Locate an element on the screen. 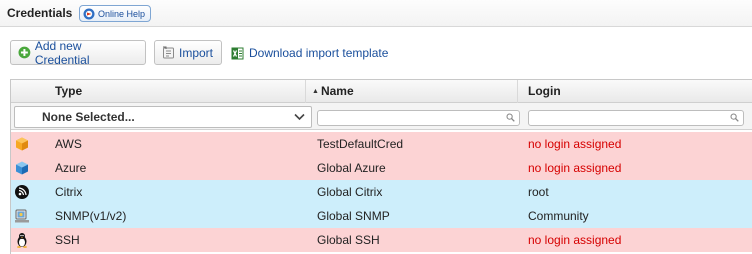 The image size is (752, 254). online-help-button: Online Help is located at coordinates (115, 13).